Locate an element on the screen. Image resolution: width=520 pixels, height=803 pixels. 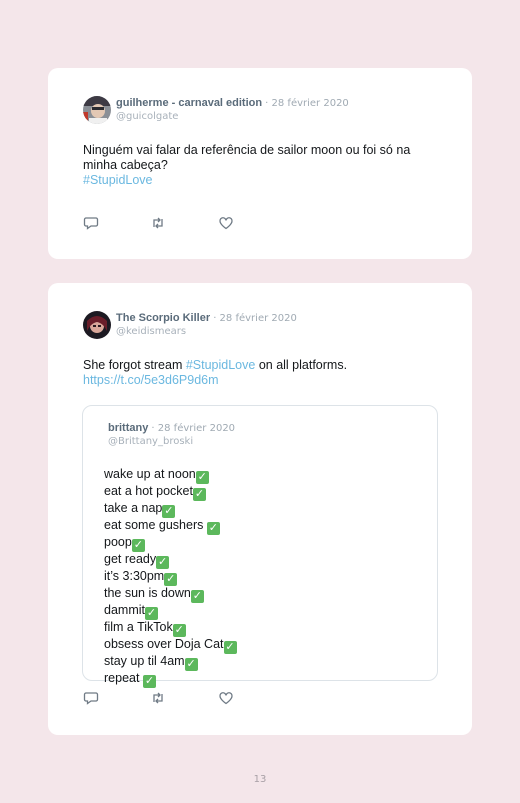
quoted-author-name: brittany is located at coordinates (128, 428).